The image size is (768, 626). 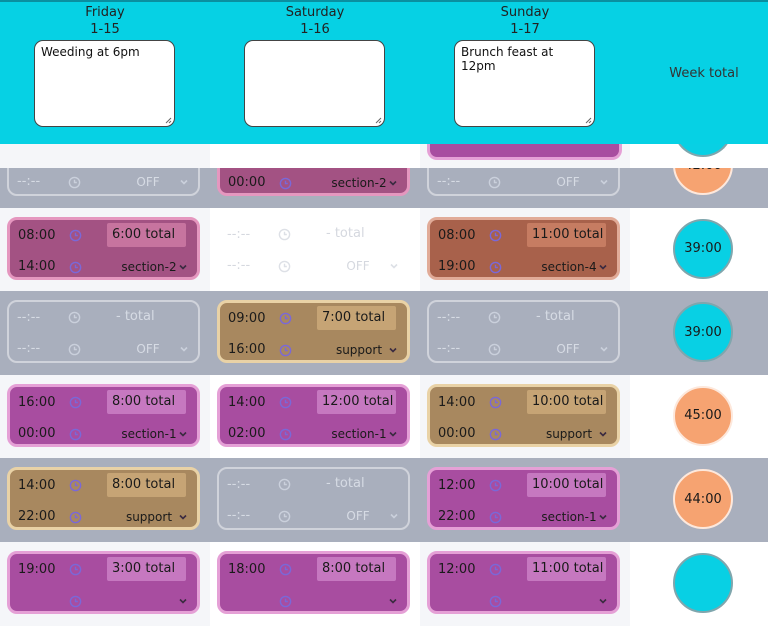 What do you see at coordinates (36, 402) in the screenshot?
I see `start-time-input: 16:00` at bounding box center [36, 402].